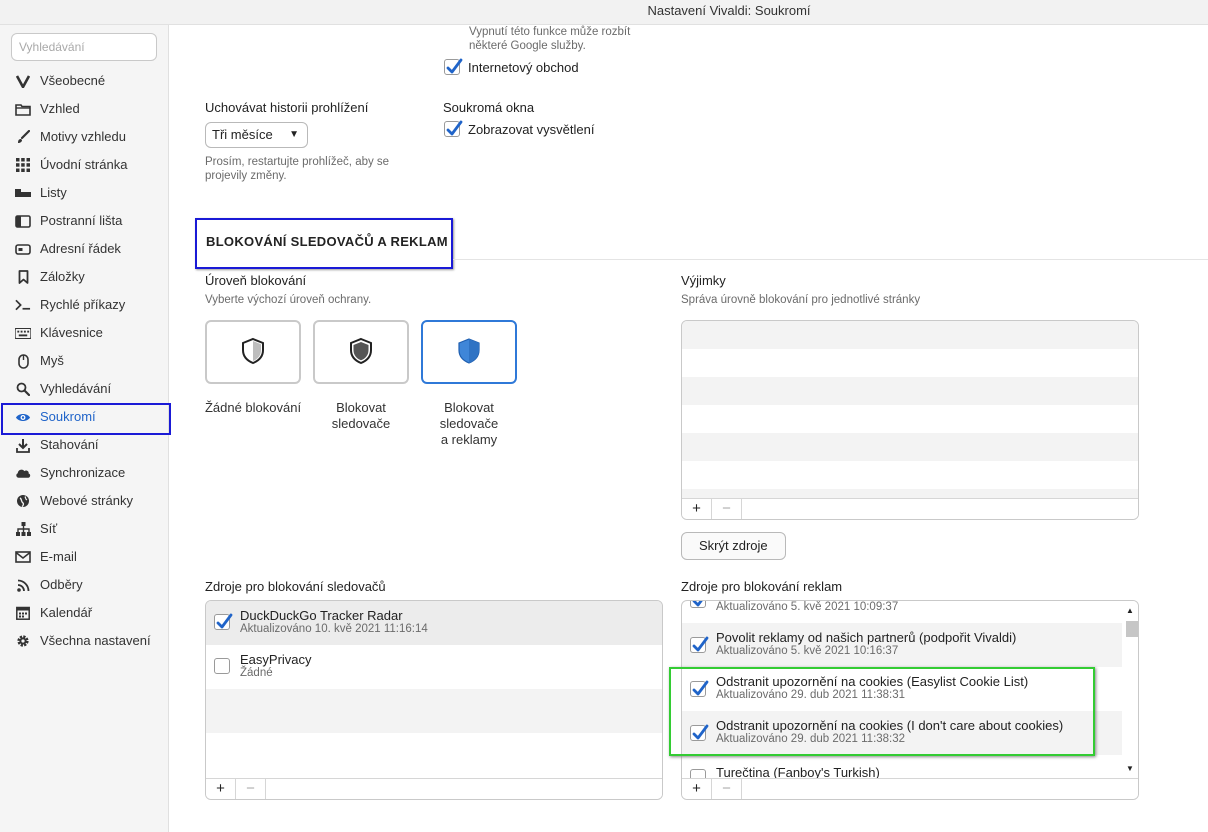 Image resolution: width=1208 pixels, height=832 pixels. Describe the element at coordinates (23, 165) in the screenshot. I see `grid-icon` at that location.